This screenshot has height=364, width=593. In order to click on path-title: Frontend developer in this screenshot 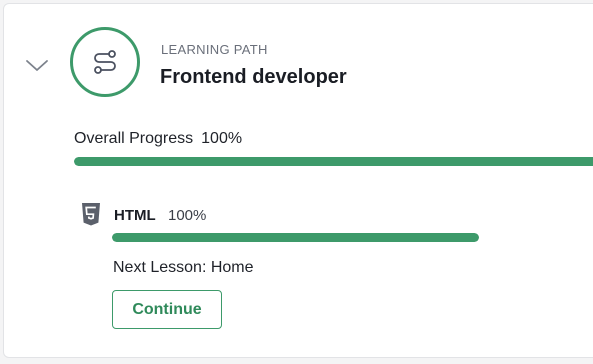, I will do `click(253, 77)`.